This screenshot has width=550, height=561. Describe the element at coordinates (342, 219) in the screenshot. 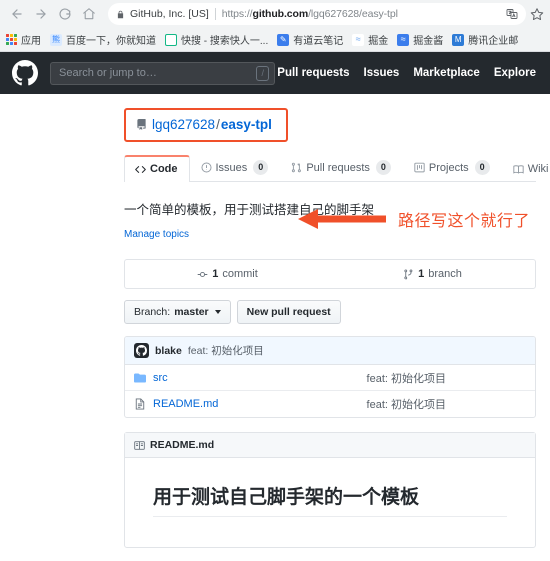

I see `left-arrow-annotation-icon` at that location.